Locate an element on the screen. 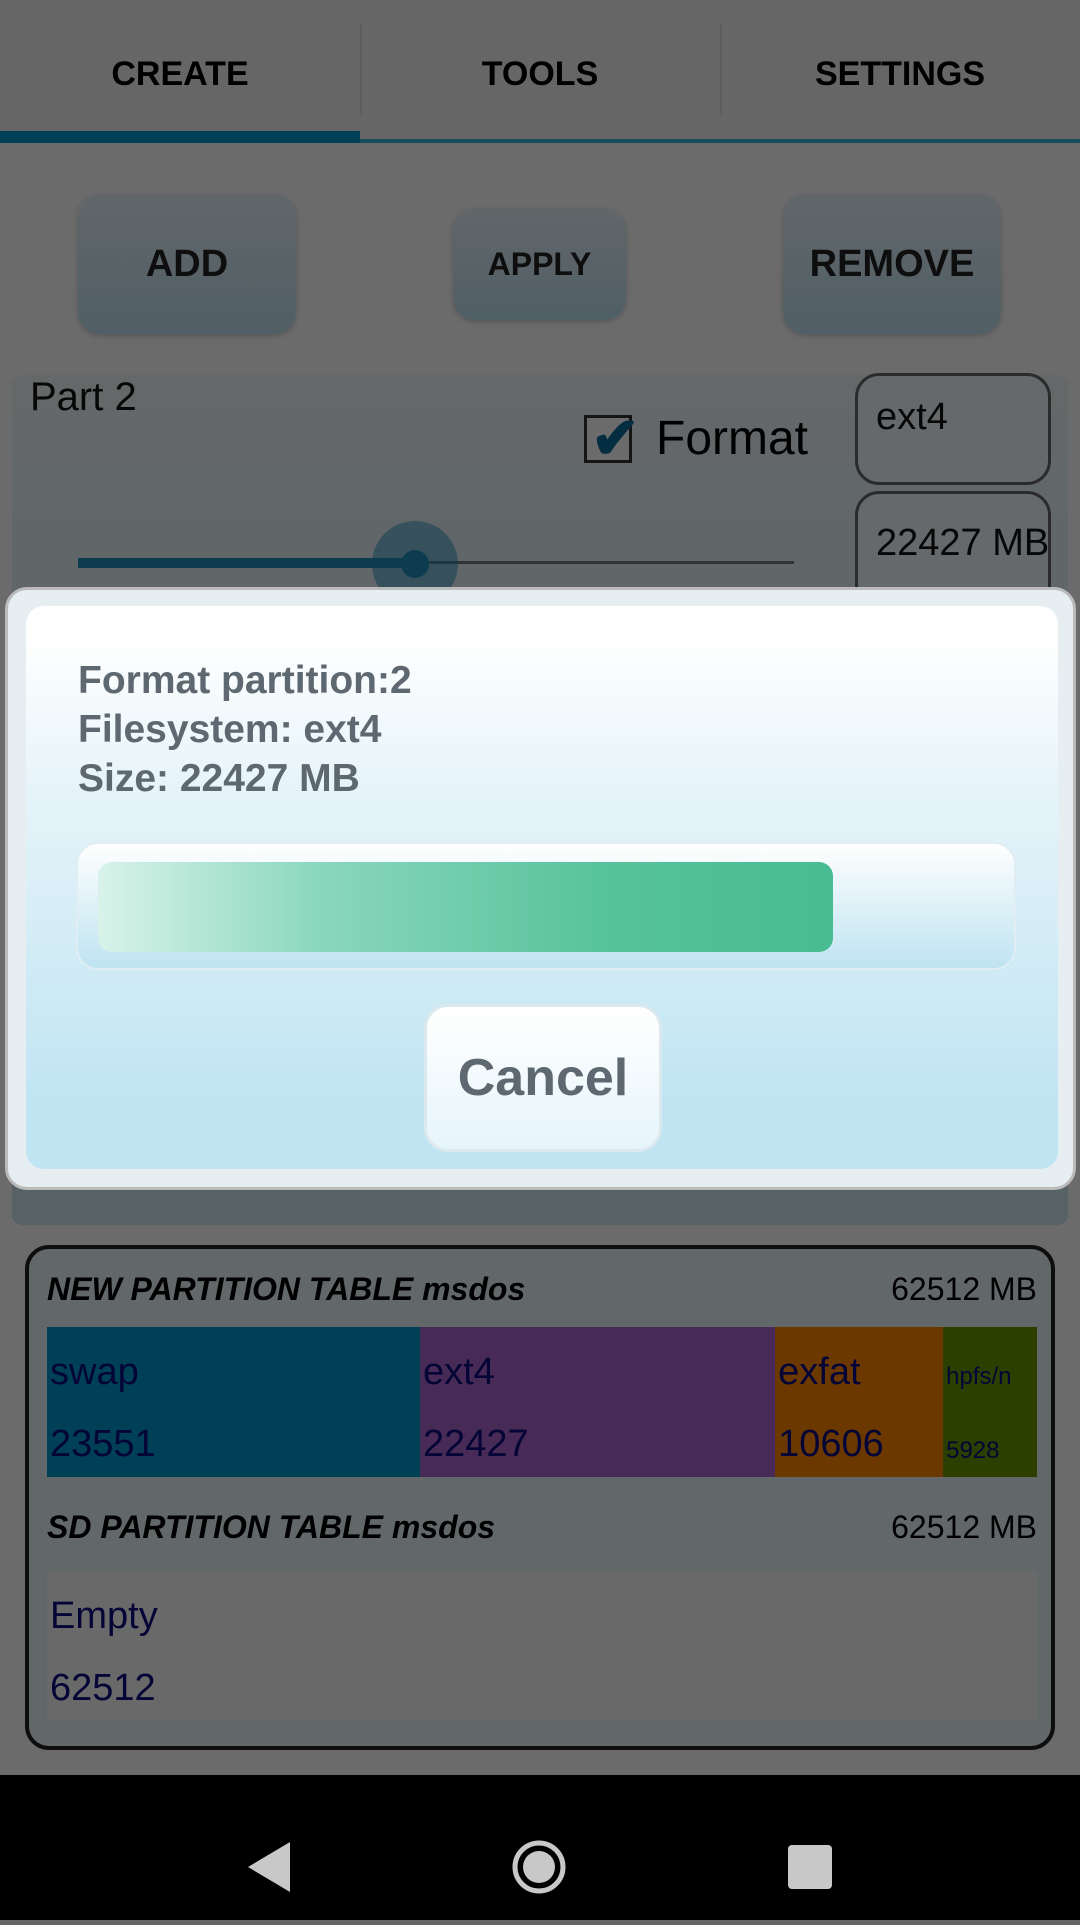  filesystem-select: ext4 is located at coordinates (953, 429).